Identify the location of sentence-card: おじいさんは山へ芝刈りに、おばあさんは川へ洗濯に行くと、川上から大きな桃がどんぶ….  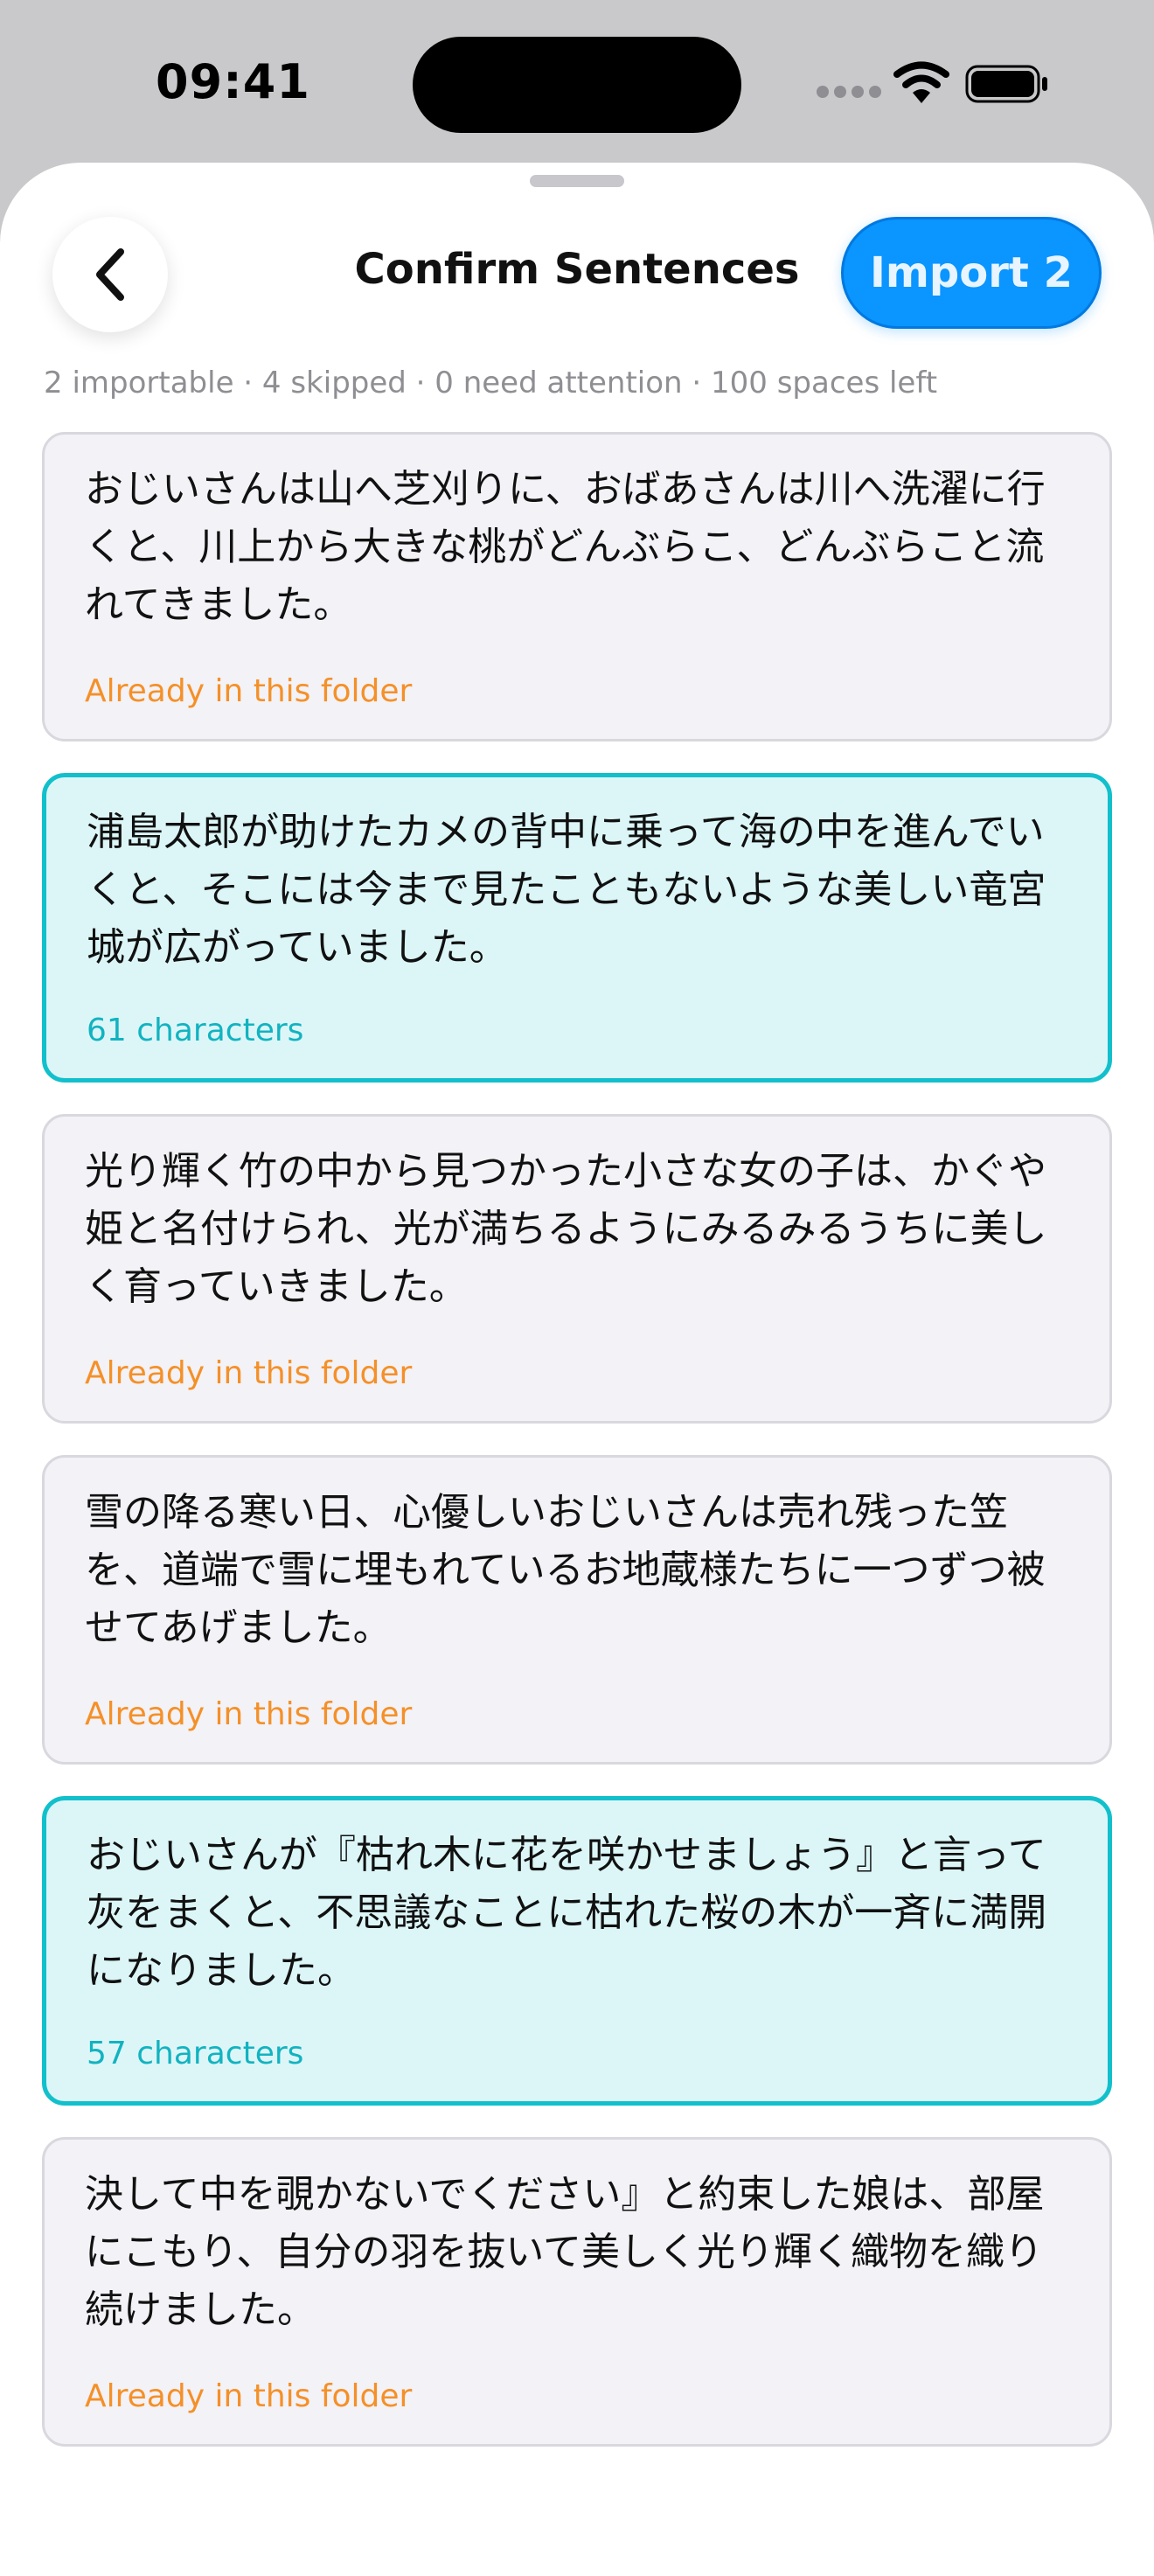
(577, 586).